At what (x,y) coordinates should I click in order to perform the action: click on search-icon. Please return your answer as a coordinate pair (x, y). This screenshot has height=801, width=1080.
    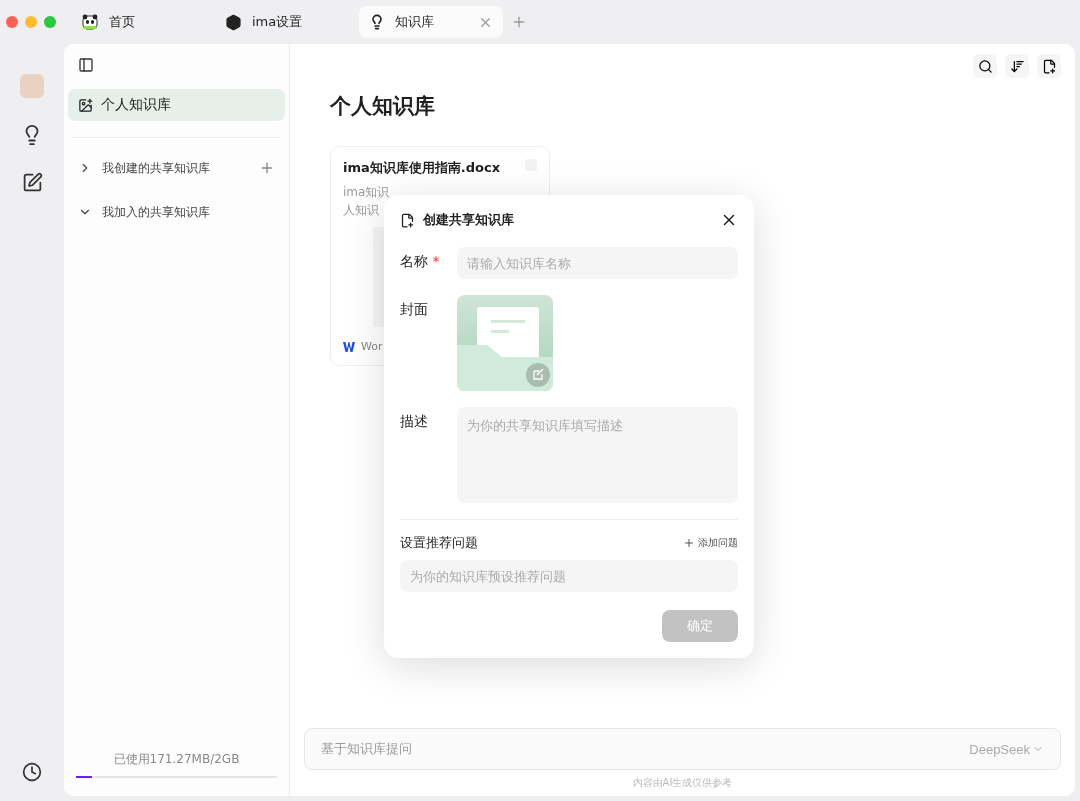
    Looking at the image, I should click on (985, 66).